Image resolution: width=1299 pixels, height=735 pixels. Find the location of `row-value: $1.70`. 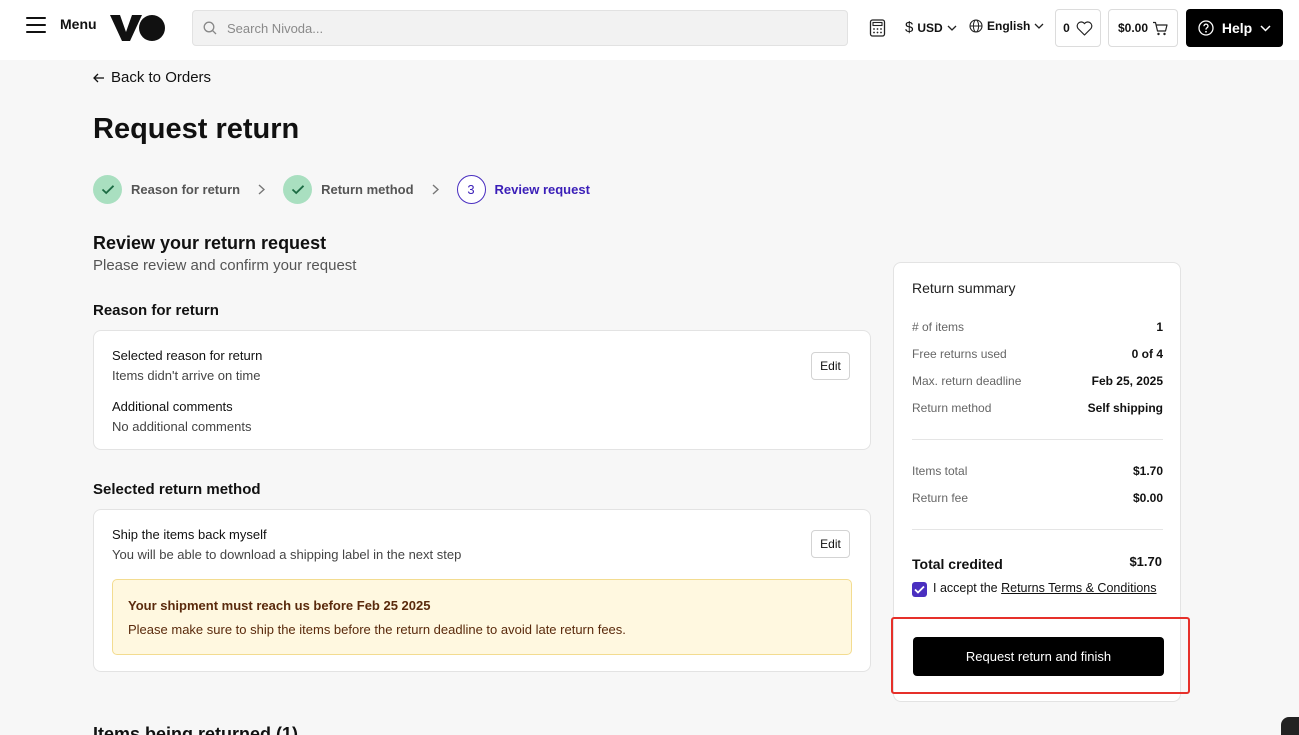

row-value: $1.70 is located at coordinates (1147, 471).